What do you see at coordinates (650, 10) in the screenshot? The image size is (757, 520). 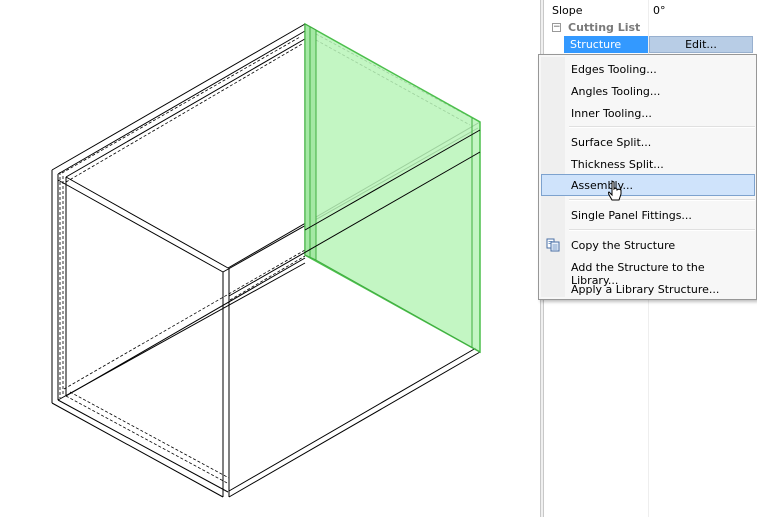 I see `property-row-slope: Slope 0°` at bounding box center [650, 10].